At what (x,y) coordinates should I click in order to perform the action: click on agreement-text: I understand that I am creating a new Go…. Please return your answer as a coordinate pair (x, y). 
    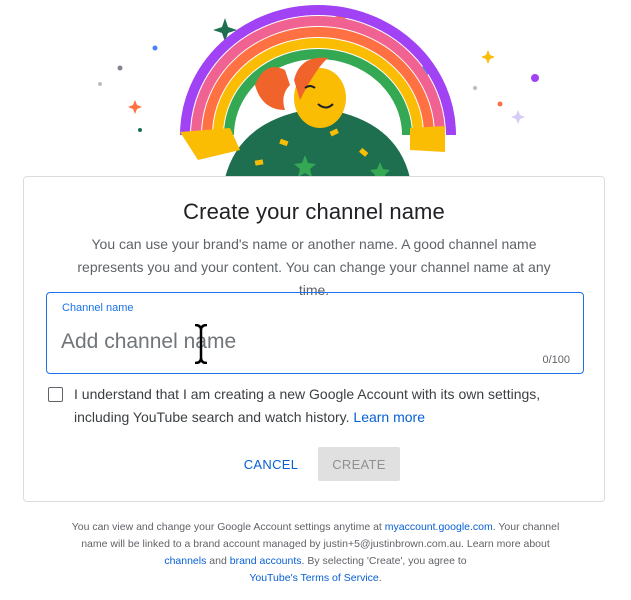
    Looking at the image, I should click on (329, 406).